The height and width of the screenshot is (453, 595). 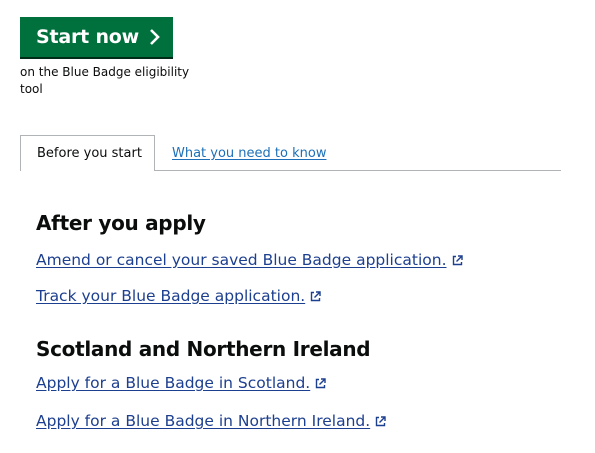 I want to click on link-track-application: Track your Blue Badge application., so click(x=178, y=296).